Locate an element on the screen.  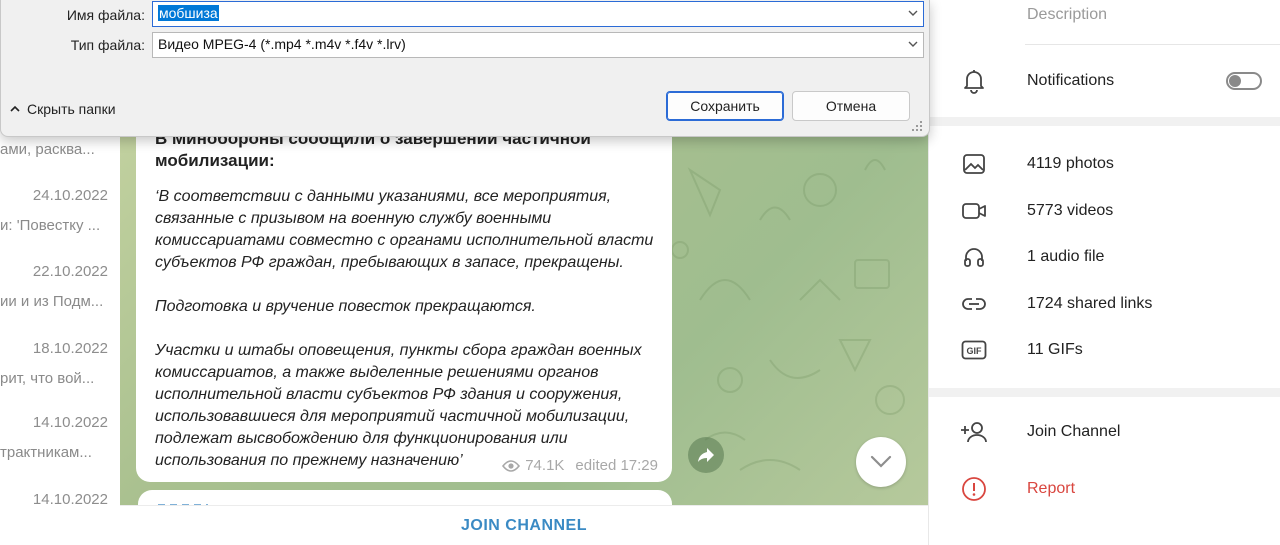
svg-text: GIF is located at coordinates (975, 351).